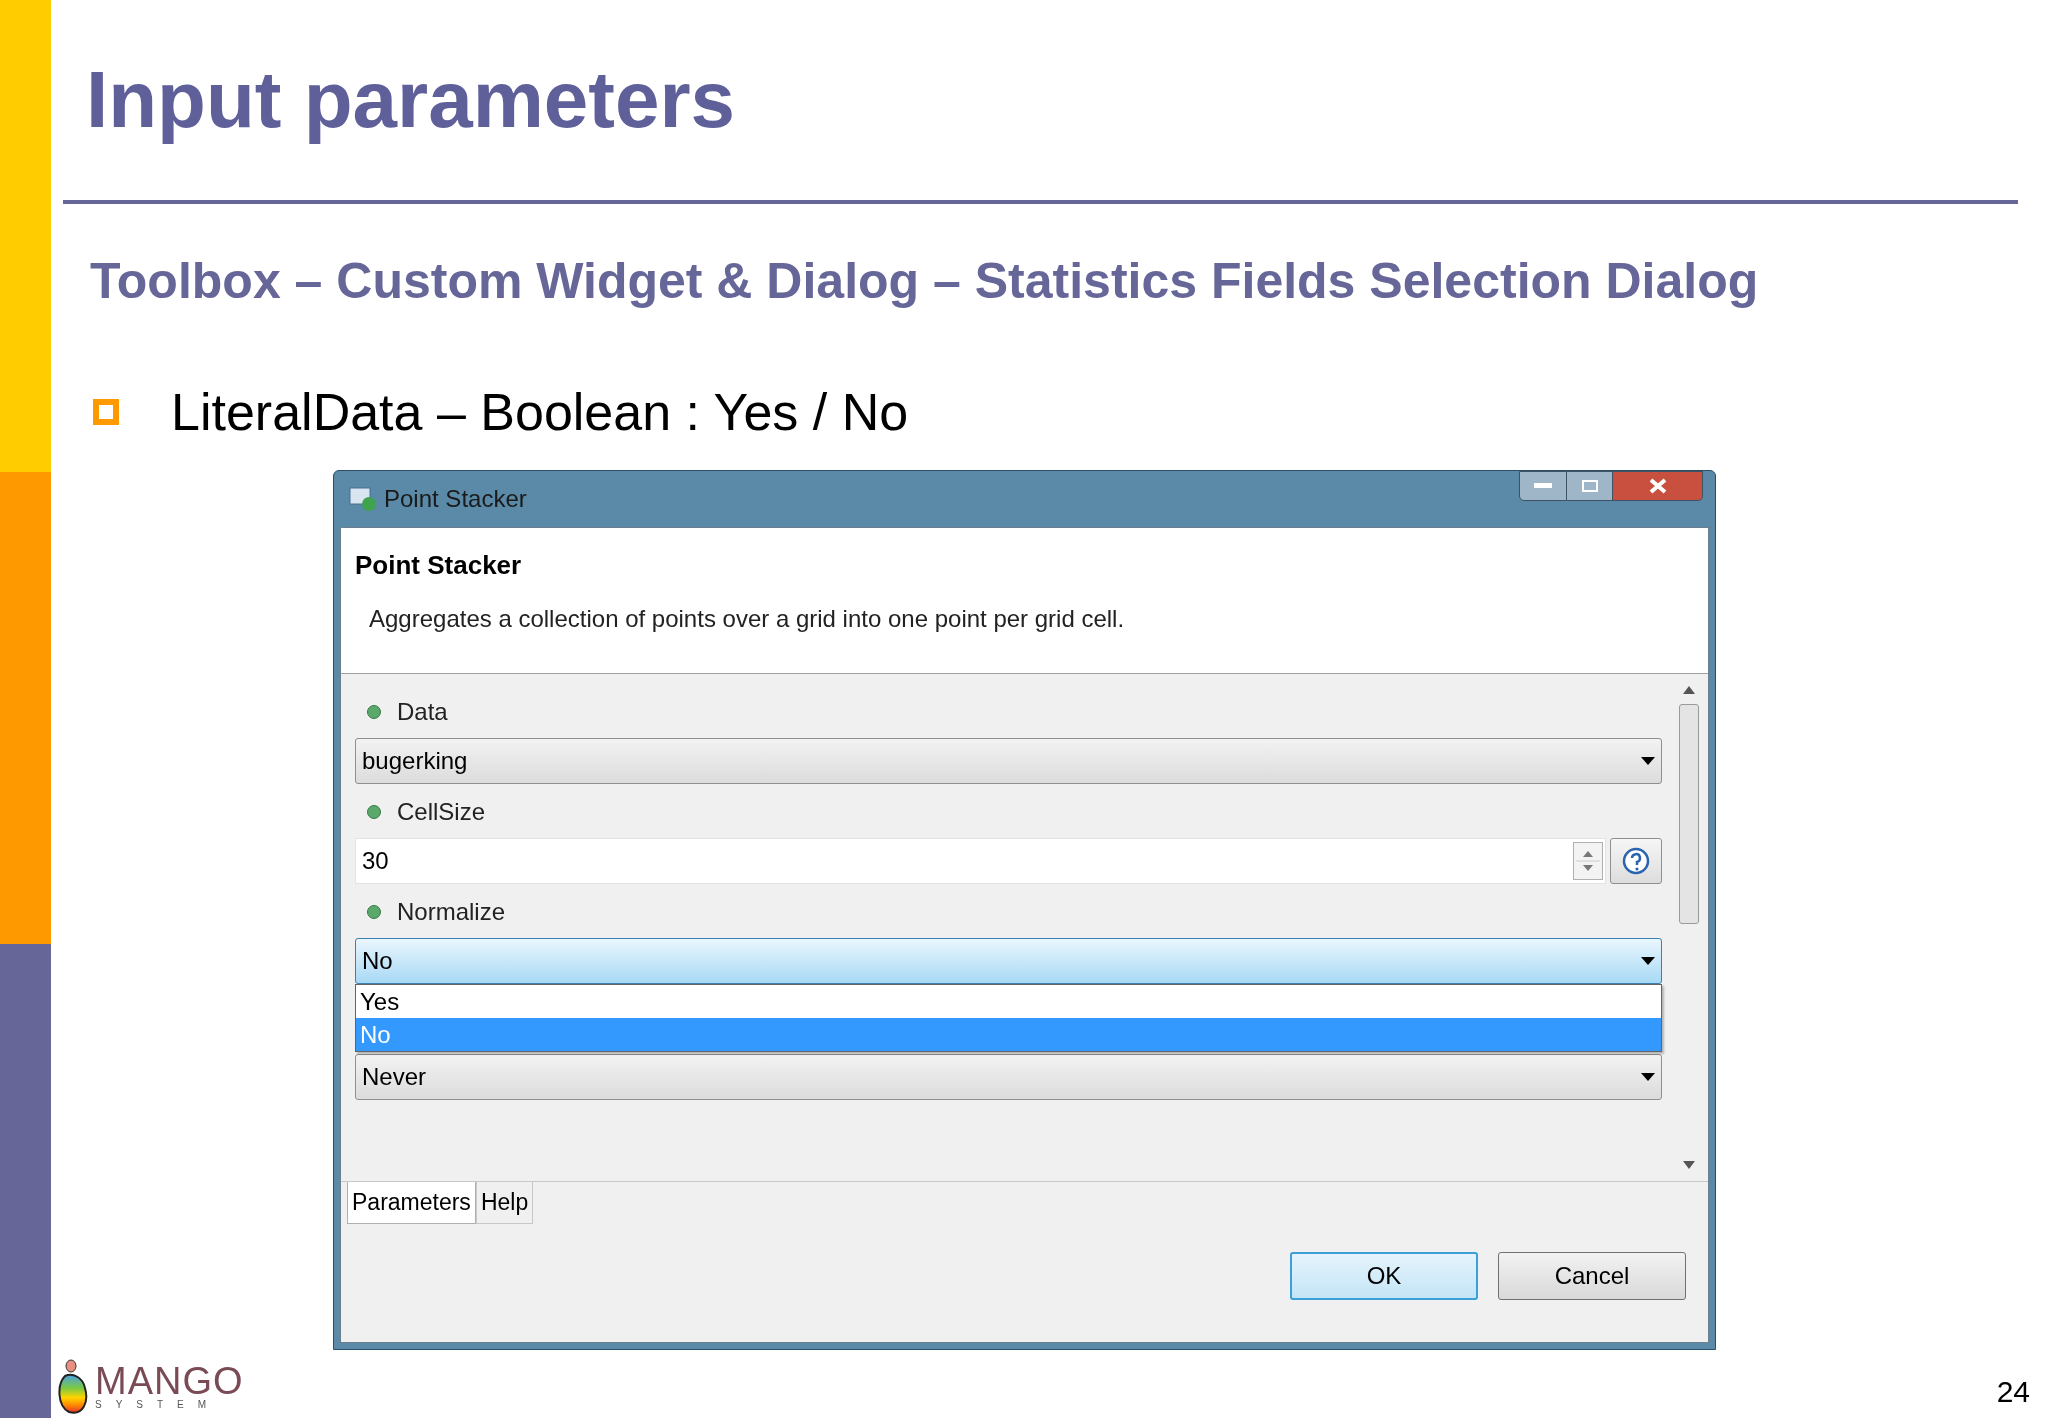 This screenshot has height=1418, width=2048. I want to click on maximize-icon, so click(1589, 486).